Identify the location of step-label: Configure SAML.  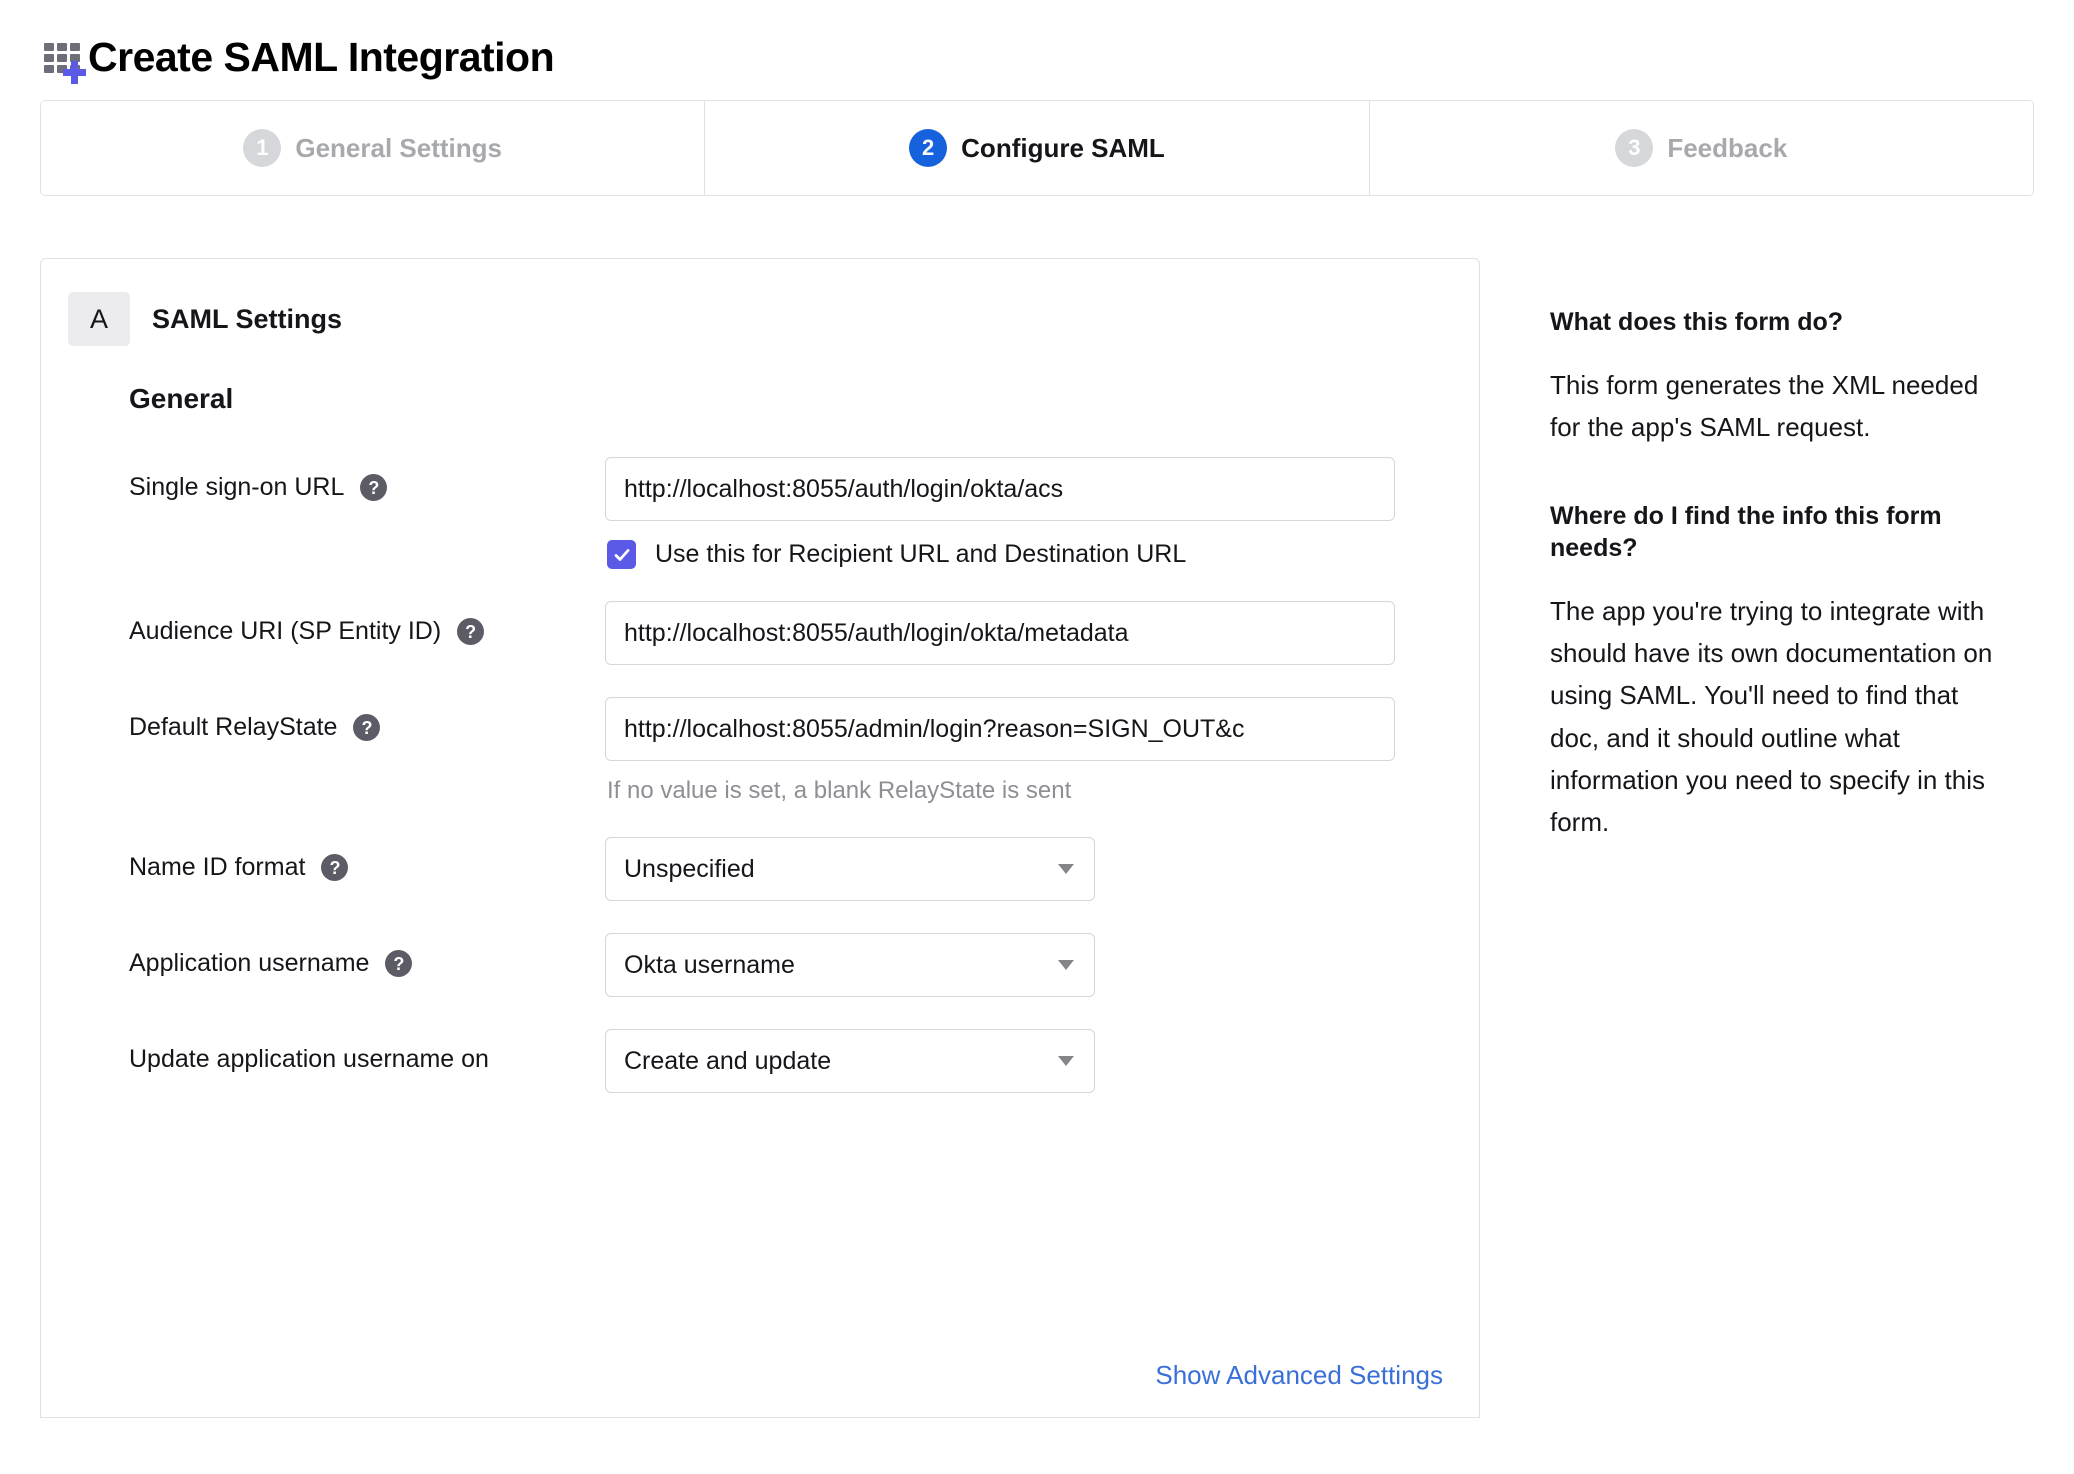
(1063, 147).